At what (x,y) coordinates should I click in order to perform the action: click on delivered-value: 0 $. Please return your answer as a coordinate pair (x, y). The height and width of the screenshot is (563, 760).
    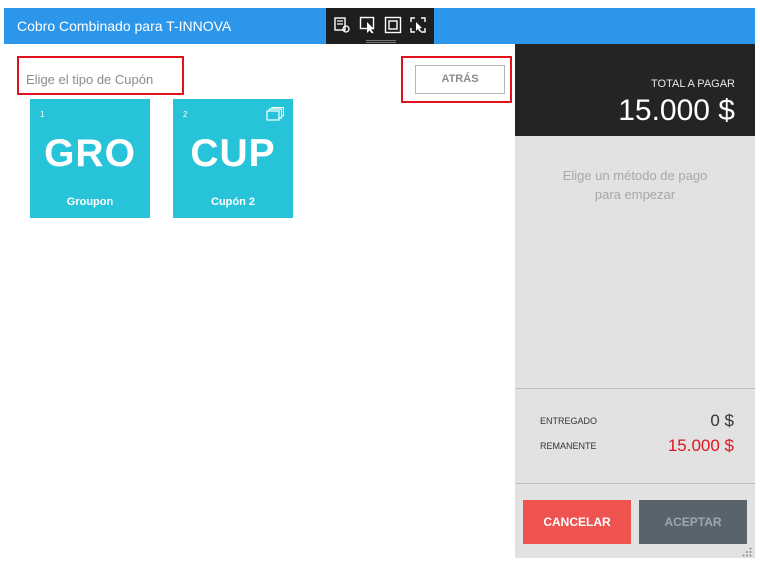
    Looking at the image, I should click on (722, 420).